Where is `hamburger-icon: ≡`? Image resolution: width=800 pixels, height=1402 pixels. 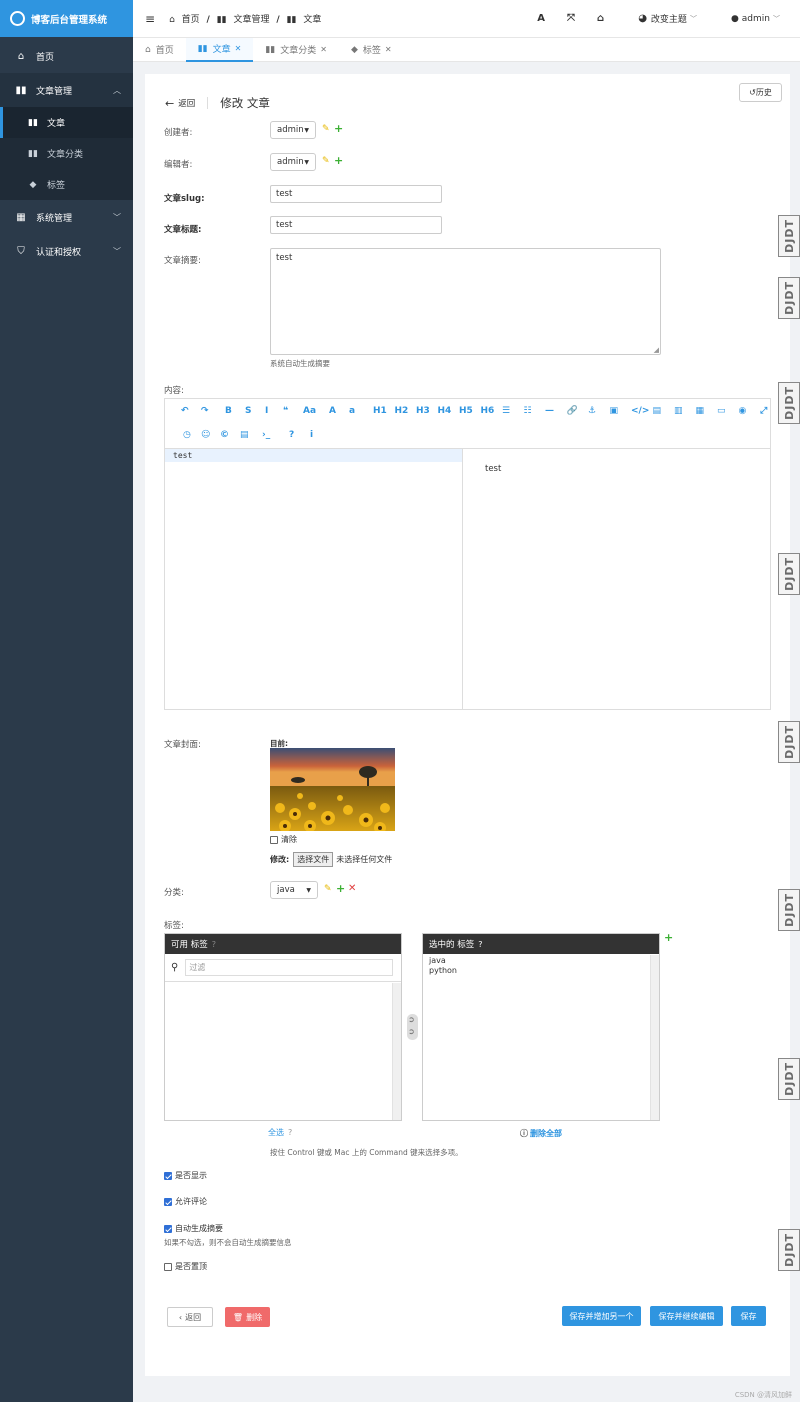 hamburger-icon: ≡ is located at coordinates (150, 19).